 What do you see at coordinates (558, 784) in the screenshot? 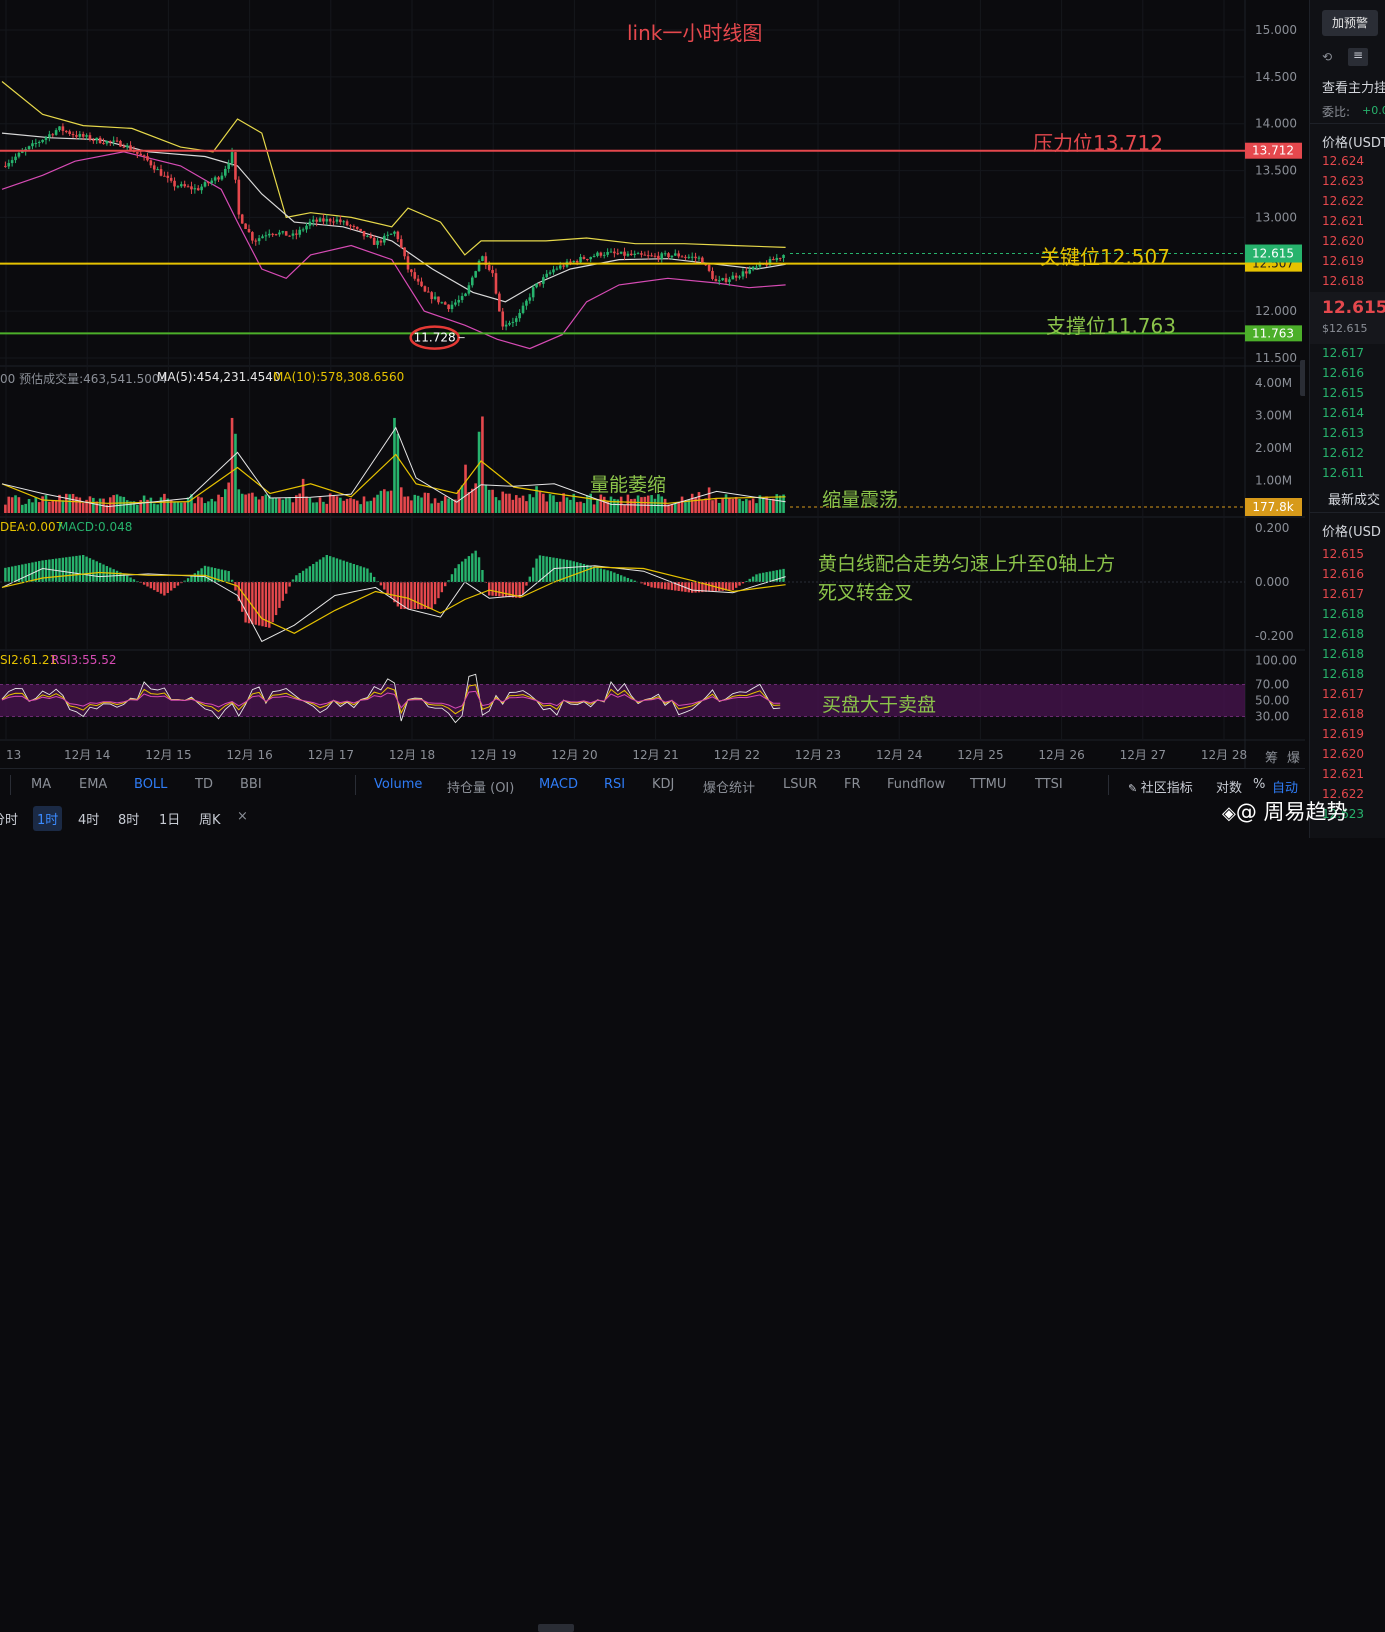
I see `indicator-macd: MACD` at bounding box center [558, 784].